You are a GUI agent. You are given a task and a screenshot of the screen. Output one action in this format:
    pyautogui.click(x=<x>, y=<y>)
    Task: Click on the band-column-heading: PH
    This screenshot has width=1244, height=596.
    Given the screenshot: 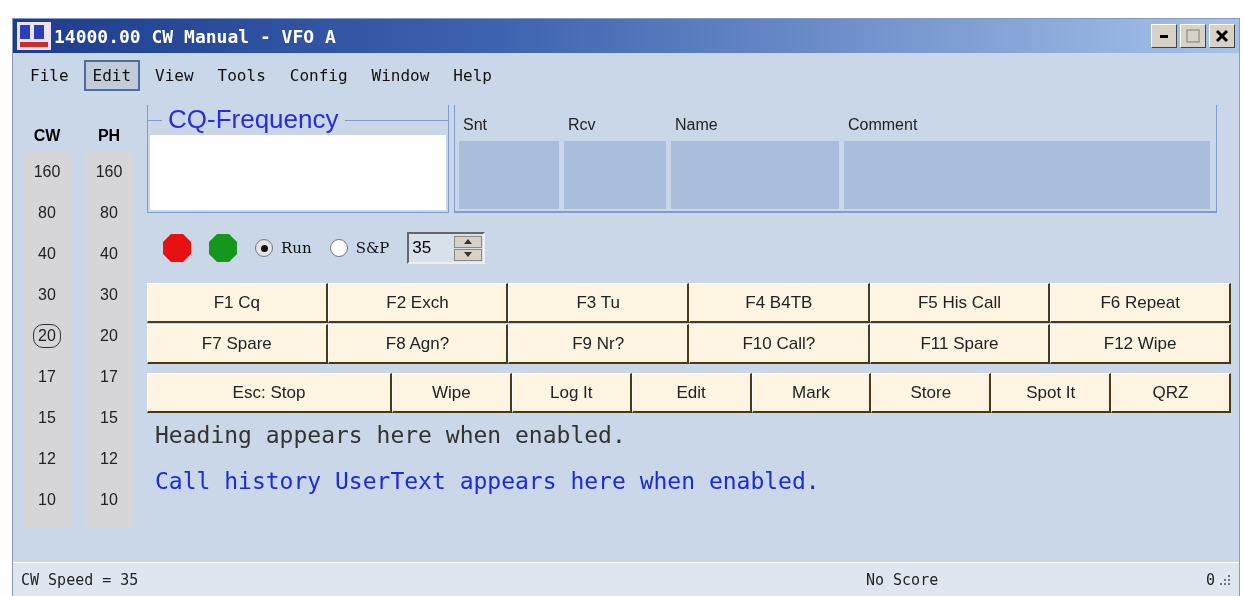 What is the action you would take?
    pyautogui.click(x=109, y=136)
    